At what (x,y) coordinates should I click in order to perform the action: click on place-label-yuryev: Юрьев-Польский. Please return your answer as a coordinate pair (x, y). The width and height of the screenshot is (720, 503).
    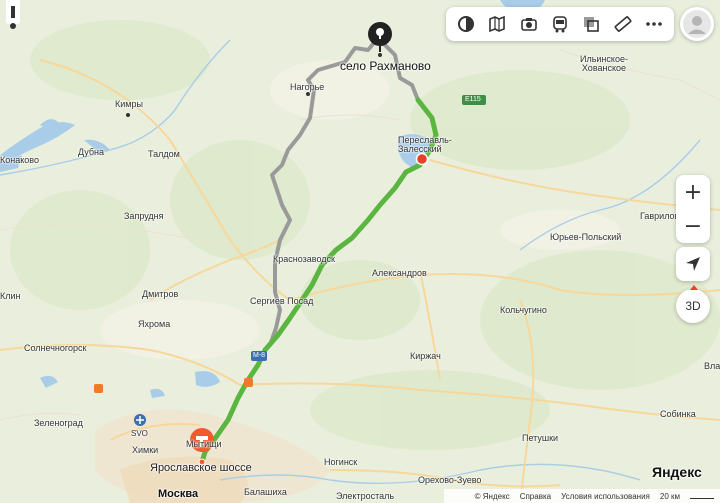
    Looking at the image, I should click on (585, 237).